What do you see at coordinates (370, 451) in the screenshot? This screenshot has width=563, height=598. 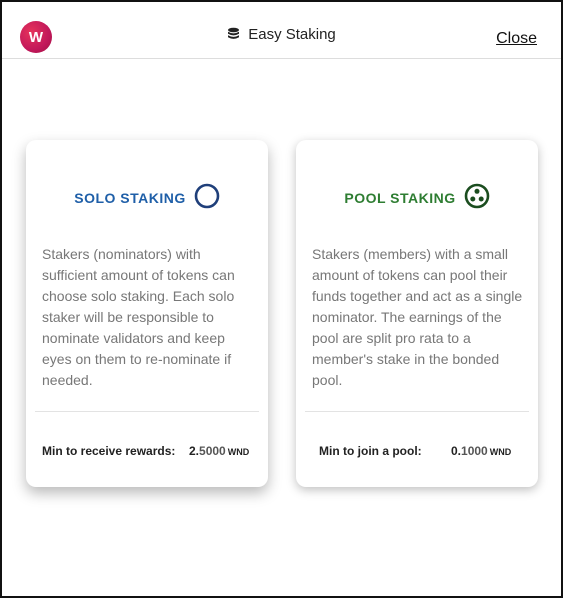 I see `min-join-label: Min to join a pool:` at bounding box center [370, 451].